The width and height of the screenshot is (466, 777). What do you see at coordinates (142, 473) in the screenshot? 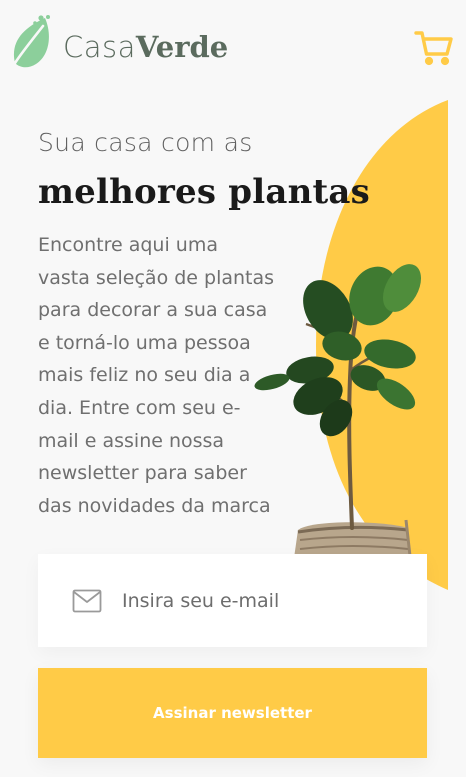
I see `hero-description-line: newsletter para saber` at bounding box center [142, 473].